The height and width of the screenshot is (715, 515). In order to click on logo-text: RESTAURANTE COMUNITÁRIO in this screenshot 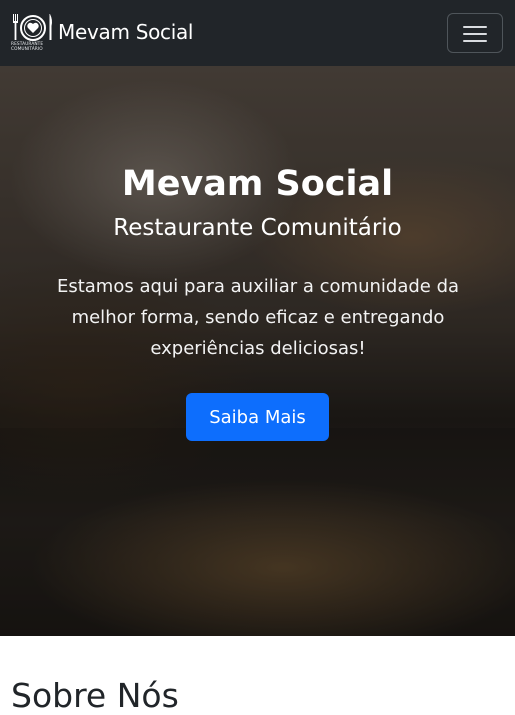, I will do `click(27, 47)`.